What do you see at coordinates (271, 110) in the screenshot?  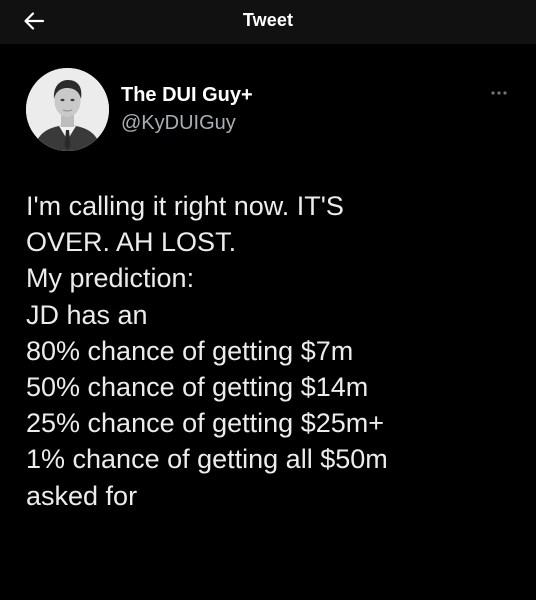 I see `tweet-author: The DUI Guy+ @KyDUIGuy` at bounding box center [271, 110].